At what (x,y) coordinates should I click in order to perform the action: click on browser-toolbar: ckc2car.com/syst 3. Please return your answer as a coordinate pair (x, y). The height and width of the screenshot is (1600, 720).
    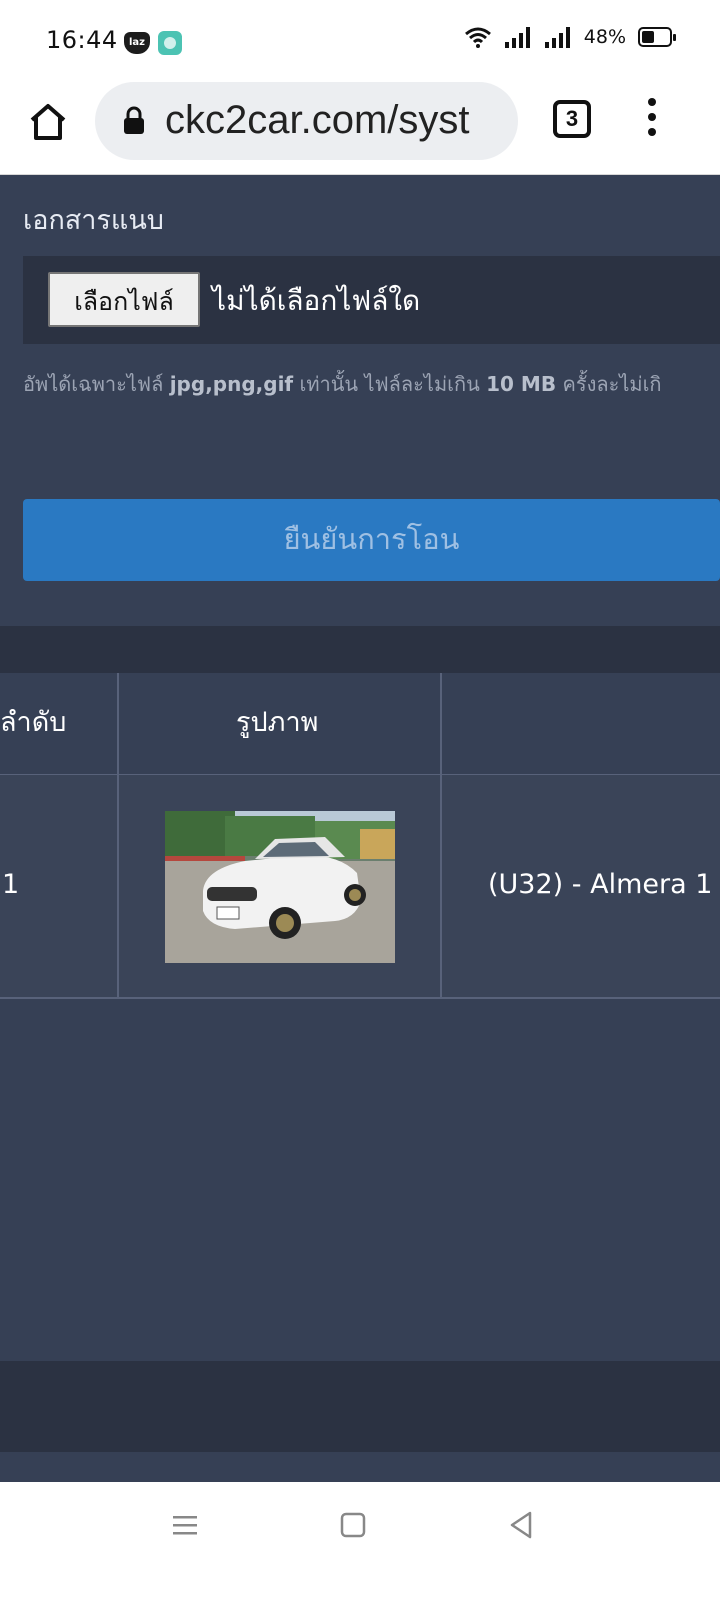
    Looking at the image, I should click on (360, 128).